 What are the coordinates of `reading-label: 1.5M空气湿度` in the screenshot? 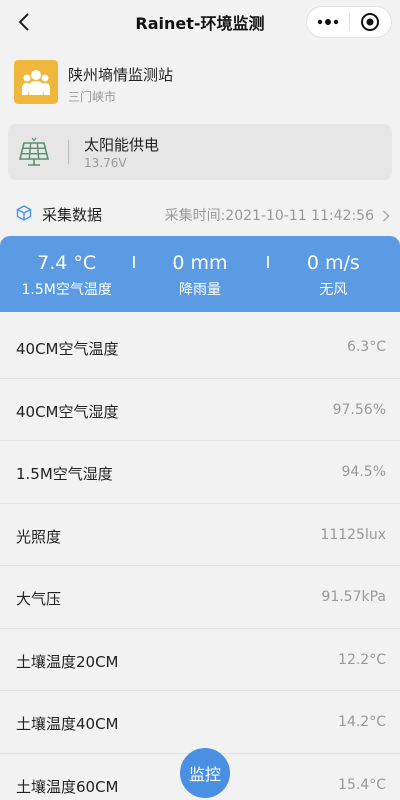 It's located at (64, 474).